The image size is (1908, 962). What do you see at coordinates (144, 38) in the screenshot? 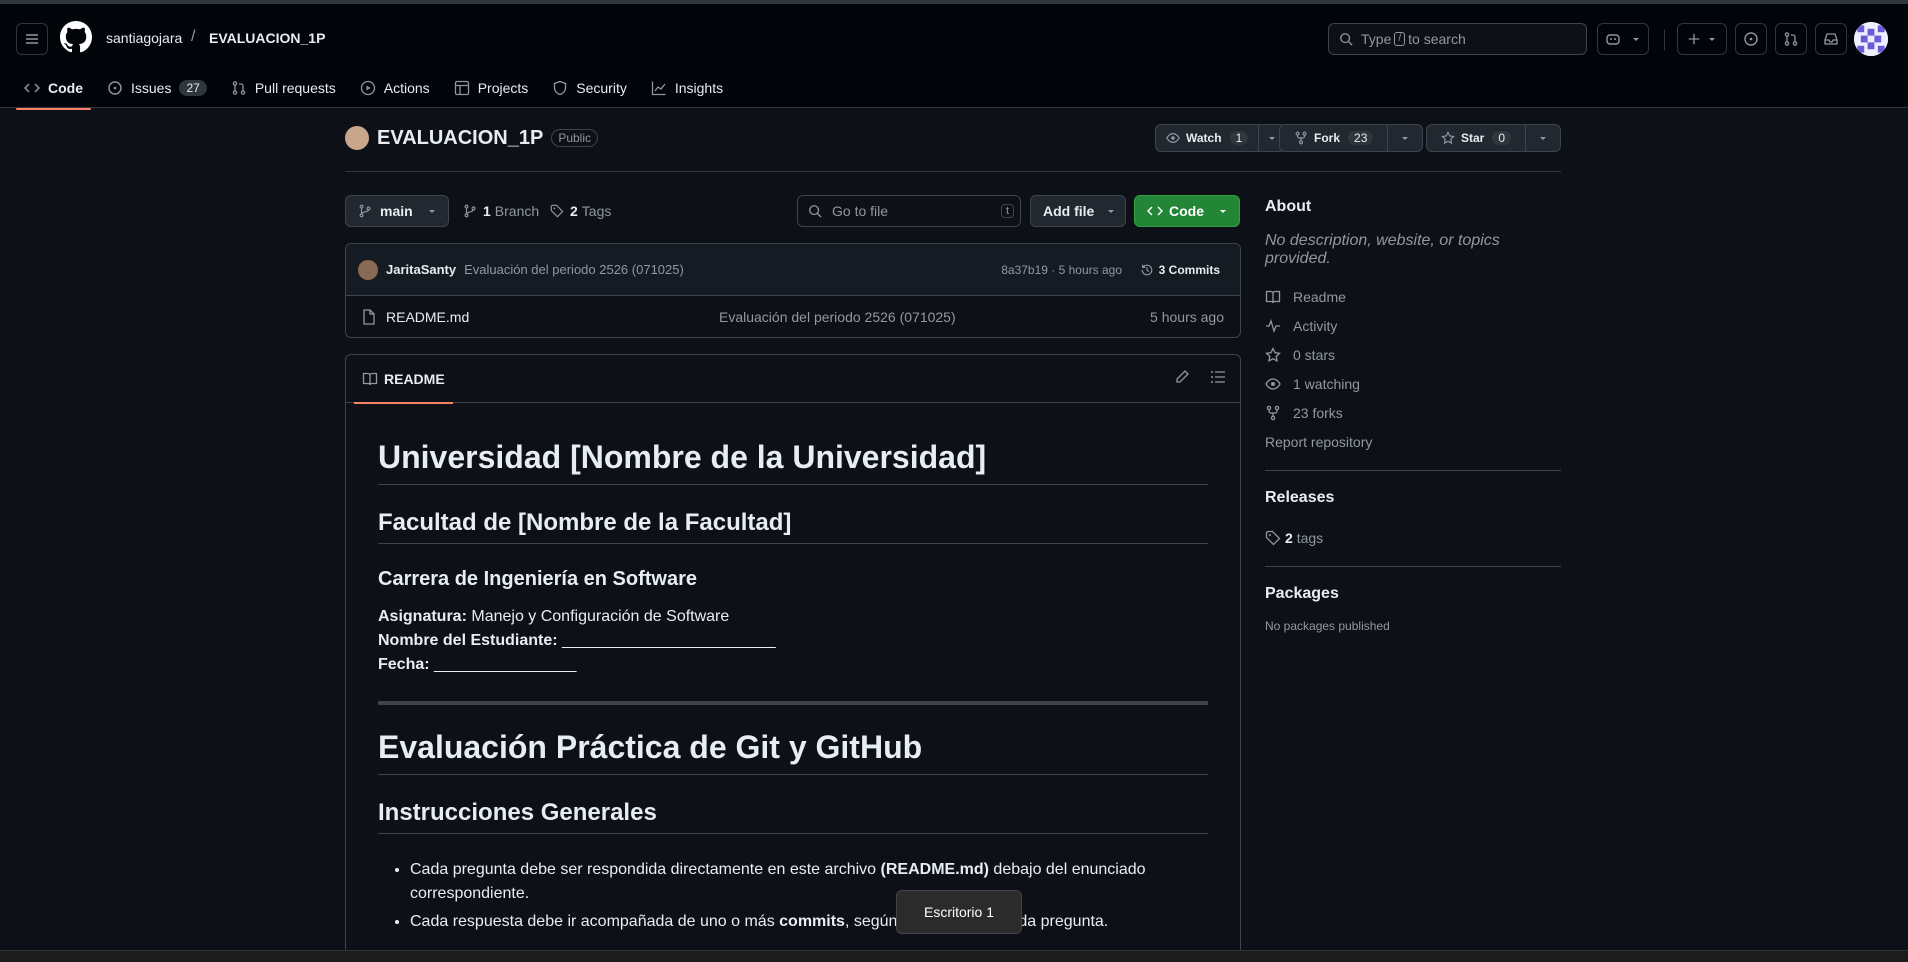
I see `breadcrumb-owner: santiagojara` at bounding box center [144, 38].